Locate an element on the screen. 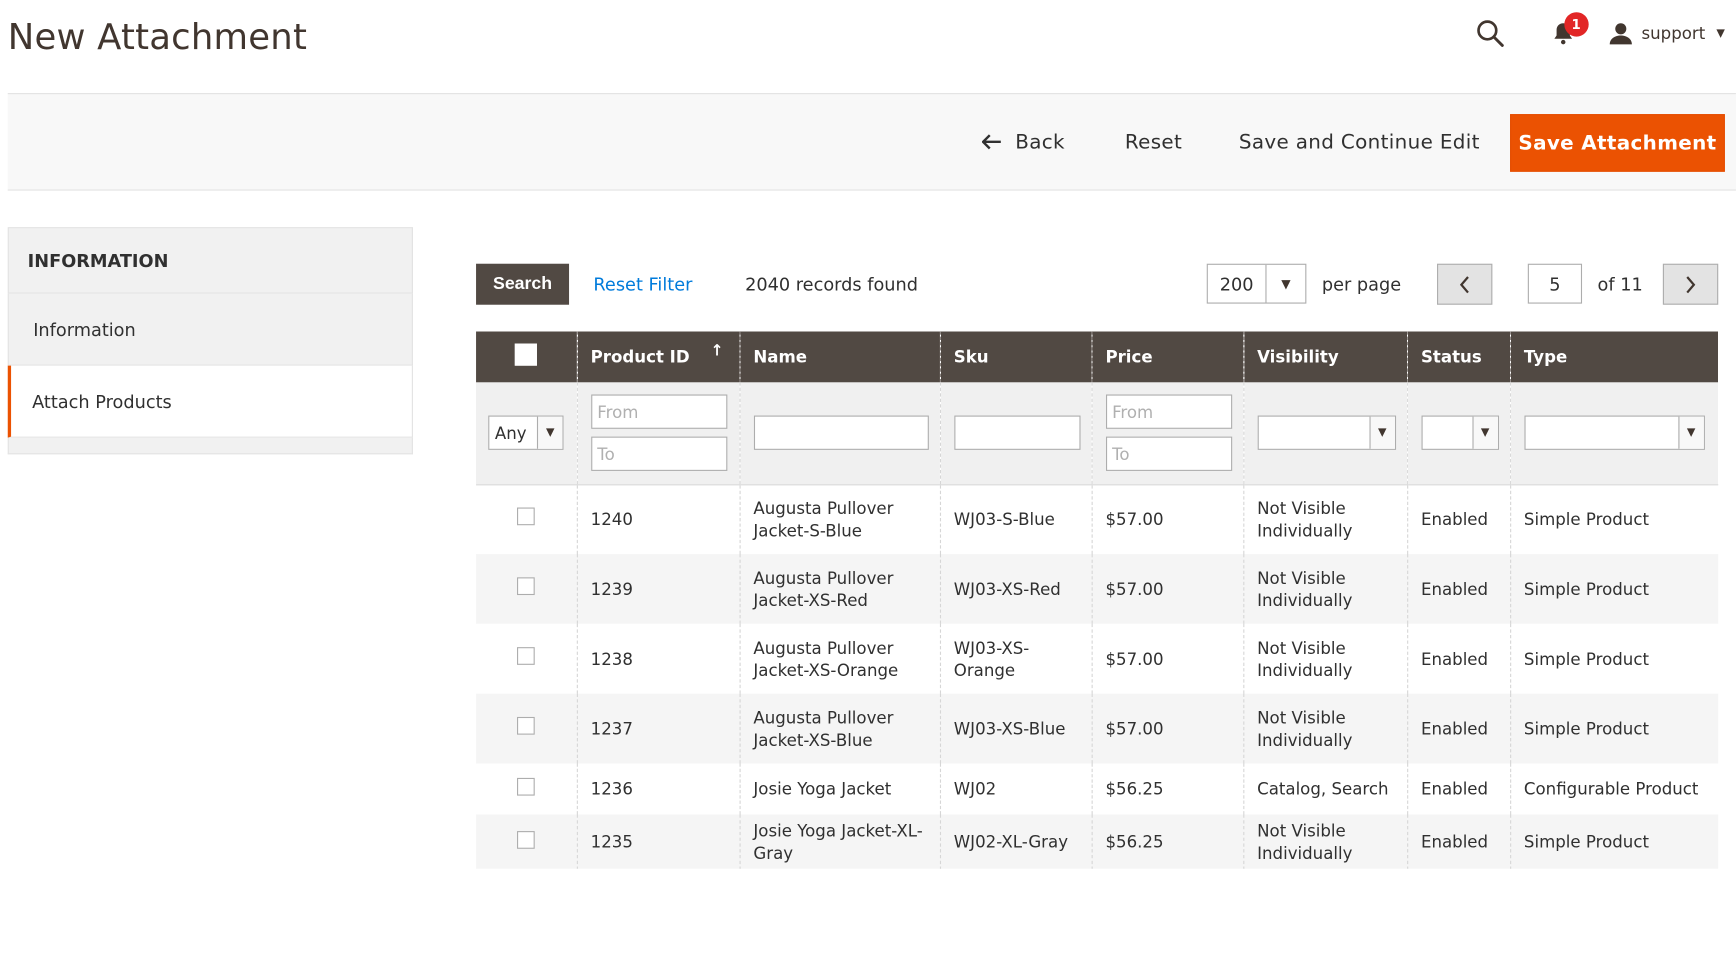  cell-sku: WJ02-XL-Gray is located at coordinates (1015, 841).